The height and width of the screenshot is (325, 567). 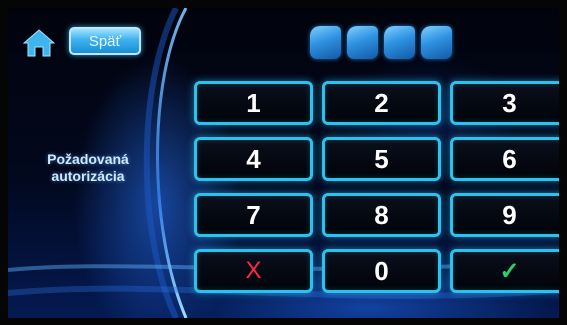 What do you see at coordinates (509, 271) in the screenshot?
I see `checkmark-icon: ✓` at bounding box center [509, 271].